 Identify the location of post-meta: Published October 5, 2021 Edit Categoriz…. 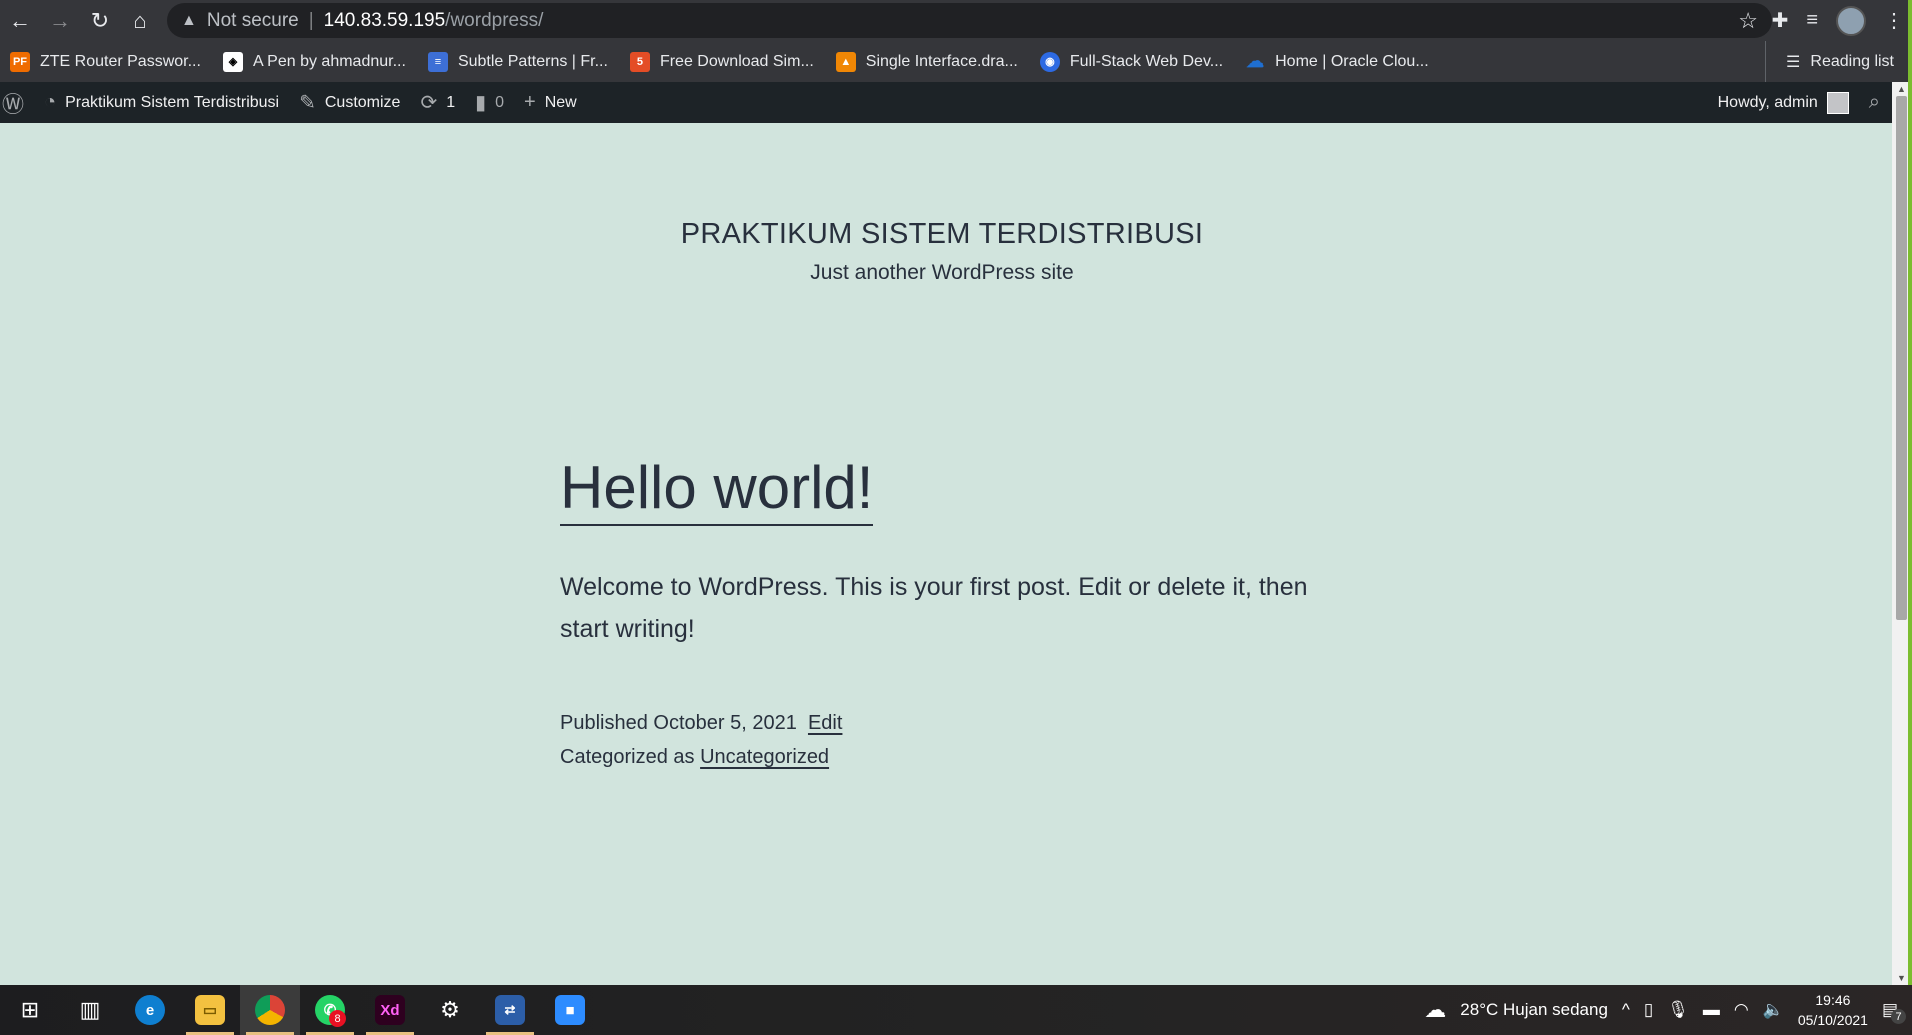
(950, 740).